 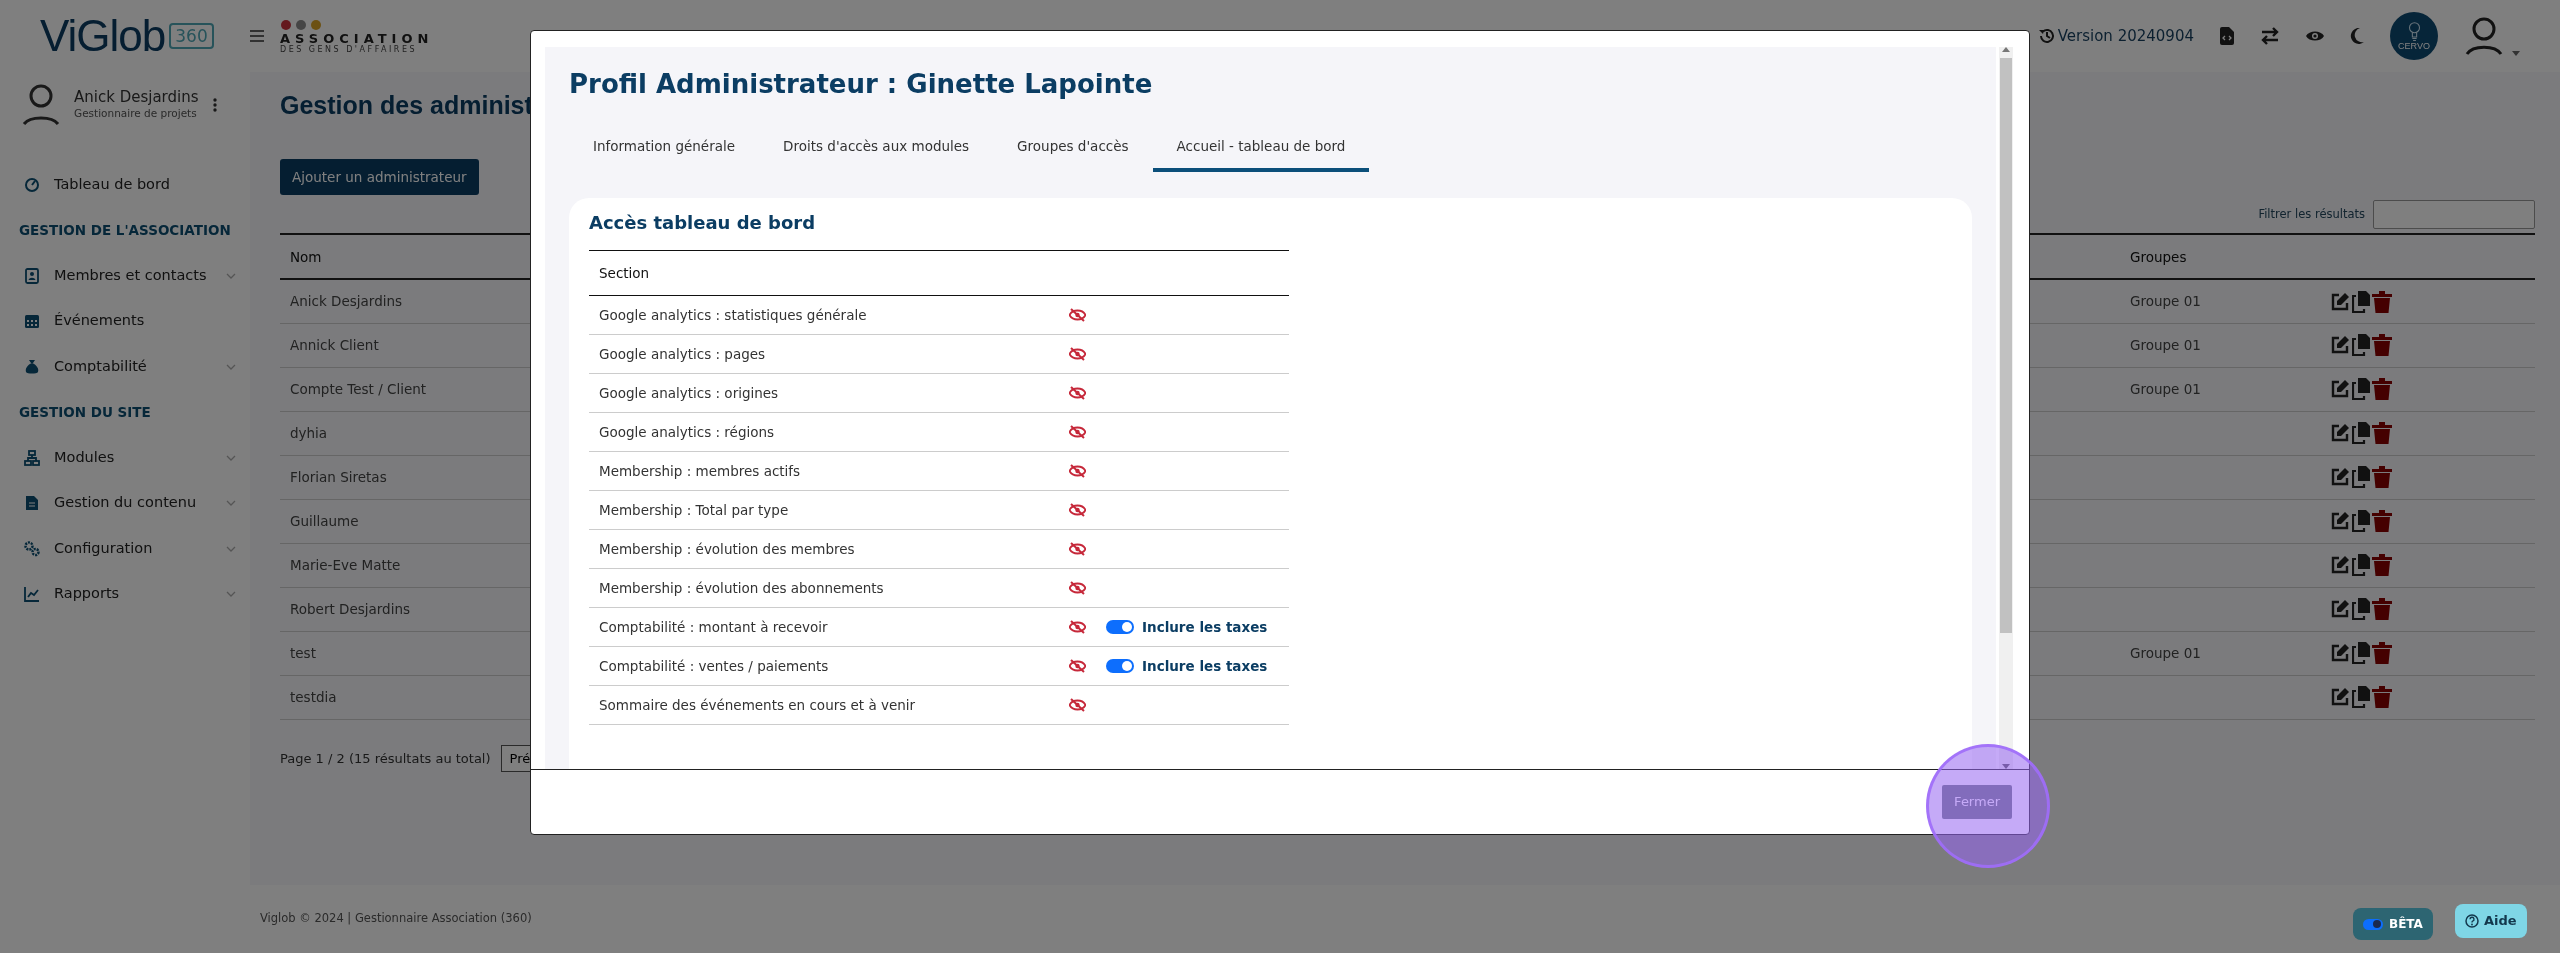 What do you see at coordinates (2491, 921) in the screenshot?
I see `help-button: Aide` at bounding box center [2491, 921].